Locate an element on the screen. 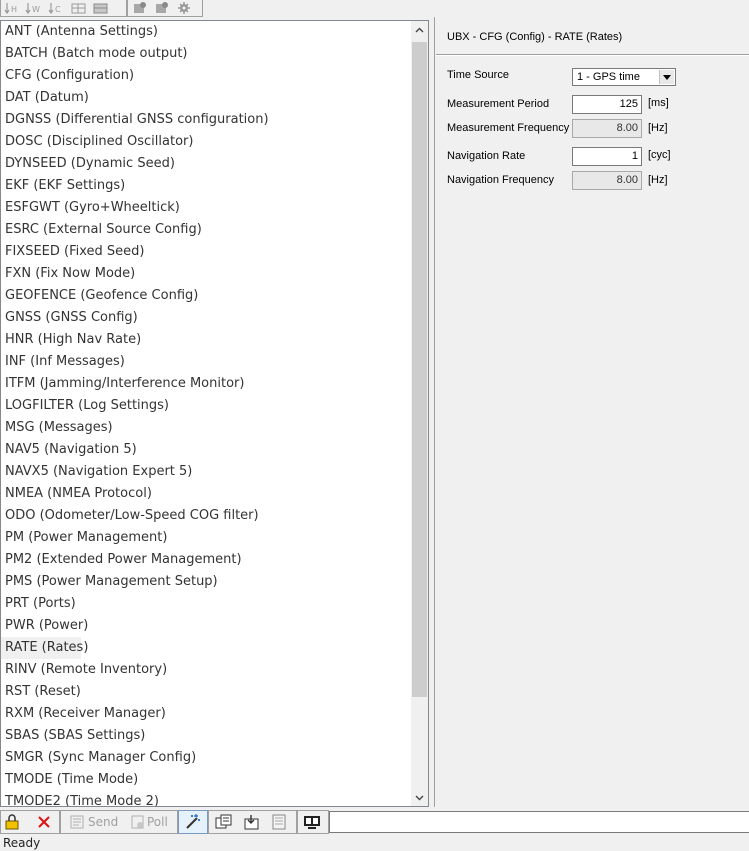 Image resolution: width=749 pixels, height=851 pixels. command-input is located at coordinates (539, 822).